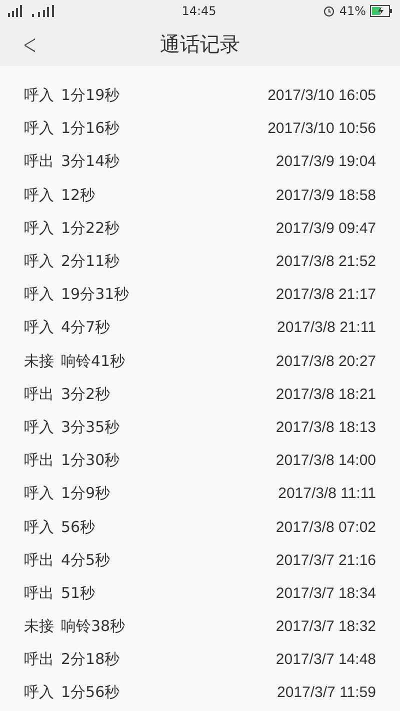  I want to click on status-time: 14:45, so click(199, 11).